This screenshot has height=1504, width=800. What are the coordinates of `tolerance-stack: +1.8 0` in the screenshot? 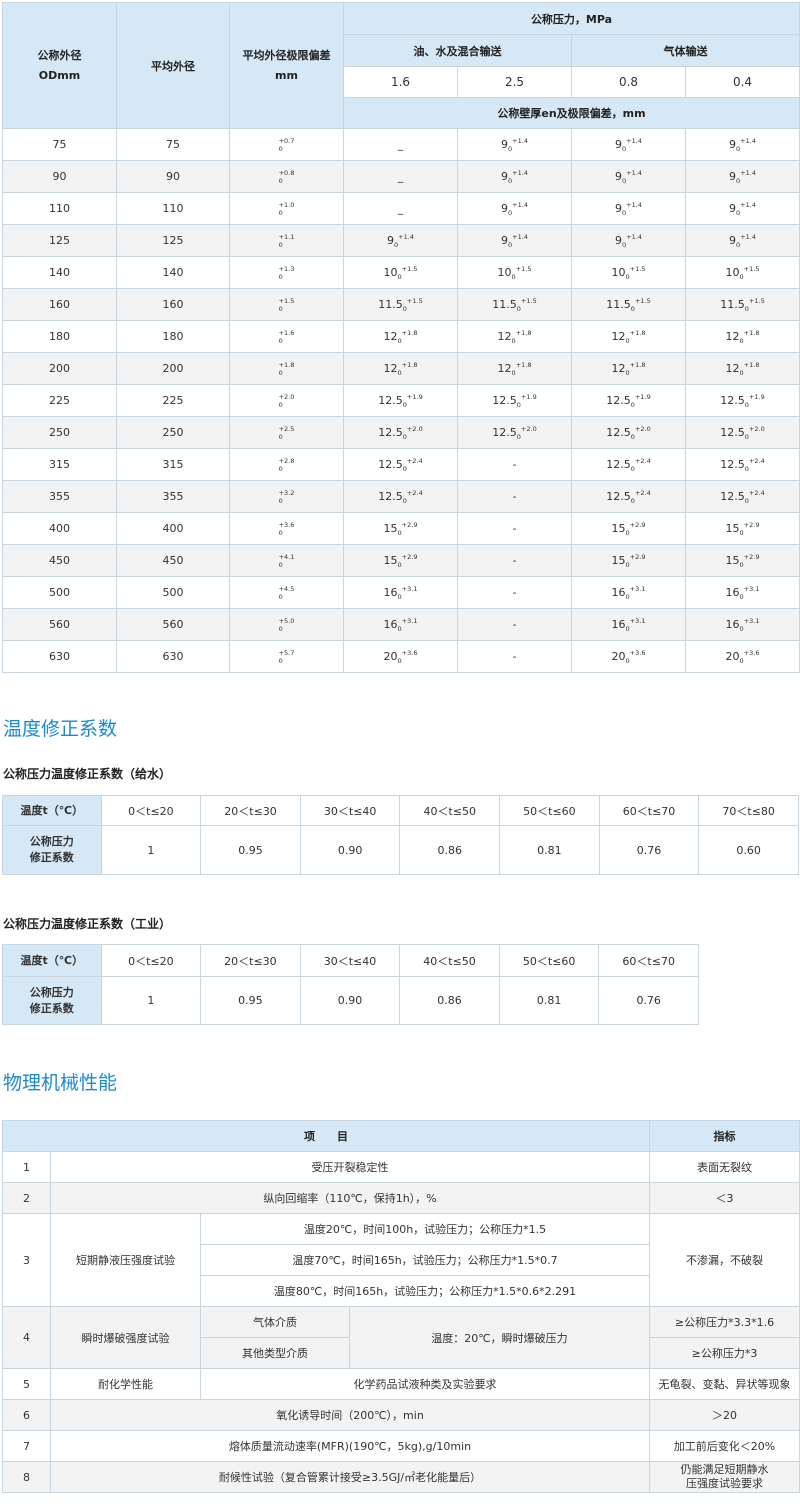 It's located at (287, 369).